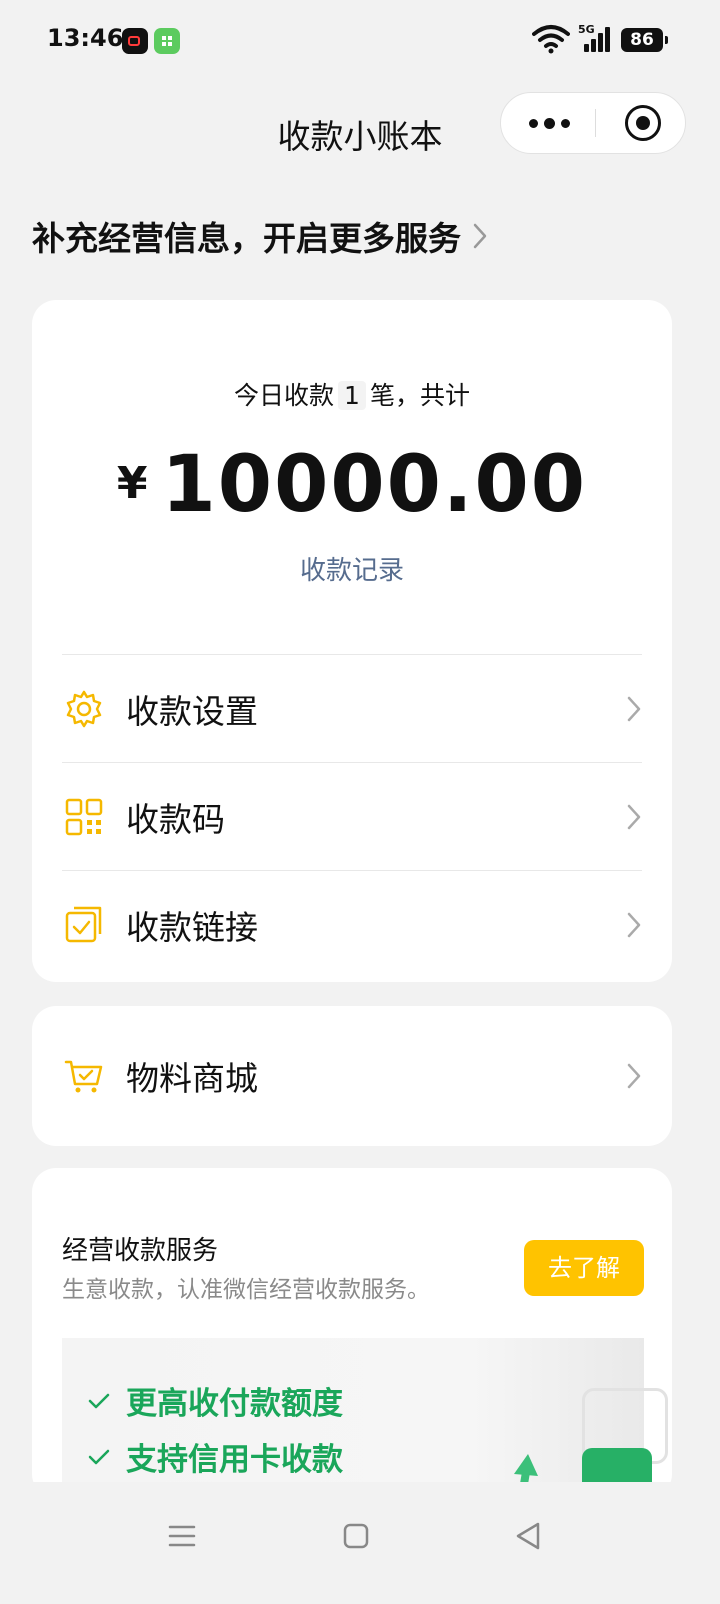  Describe the element at coordinates (643, 123) in the screenshot. I see `mini-program-close-icon` at that location.